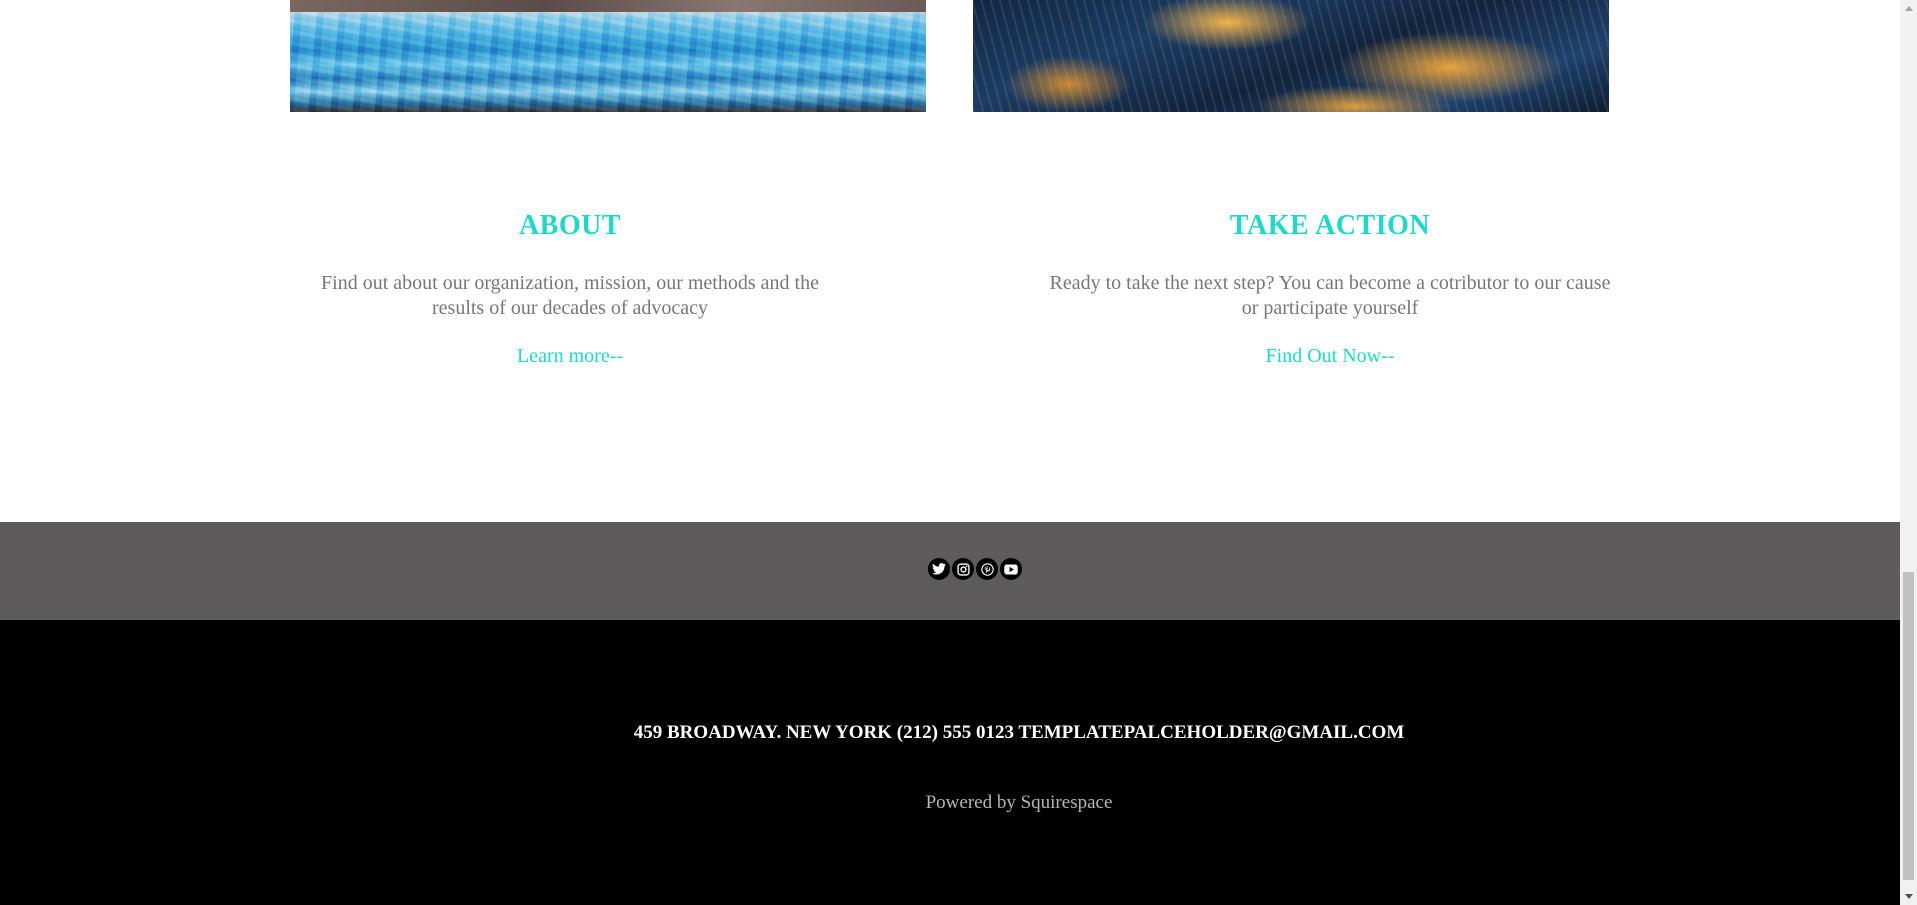 This screenshot has width=1917, height=905. I want to click on scroll-down-arrow-icon, so click(1908, 896).